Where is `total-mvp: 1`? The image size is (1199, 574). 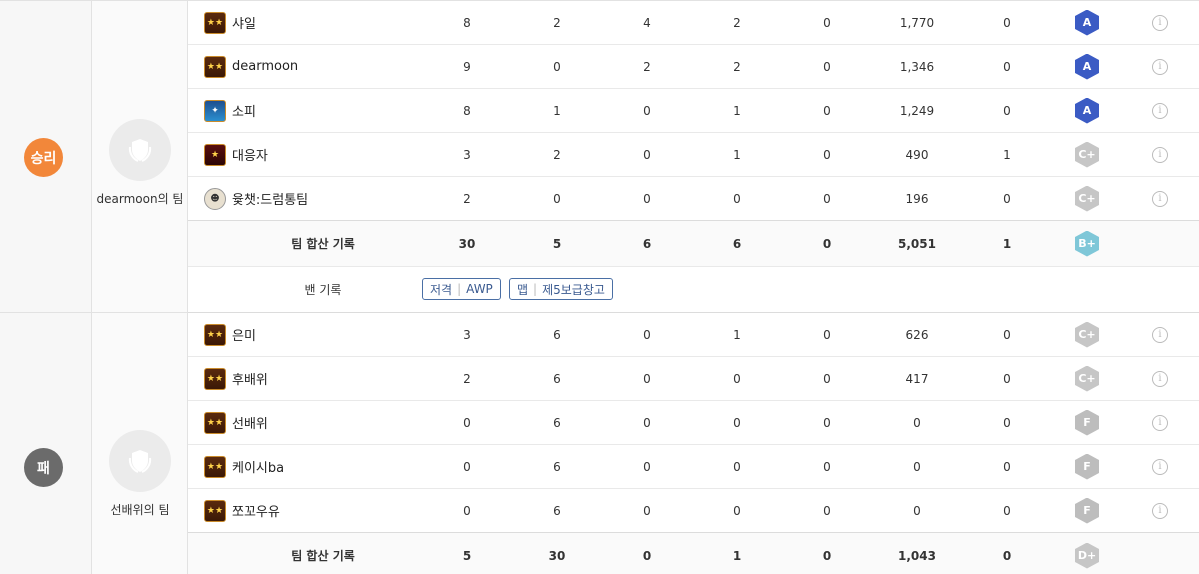 total-mvp: 1 is located at coordinates (1007, 243).